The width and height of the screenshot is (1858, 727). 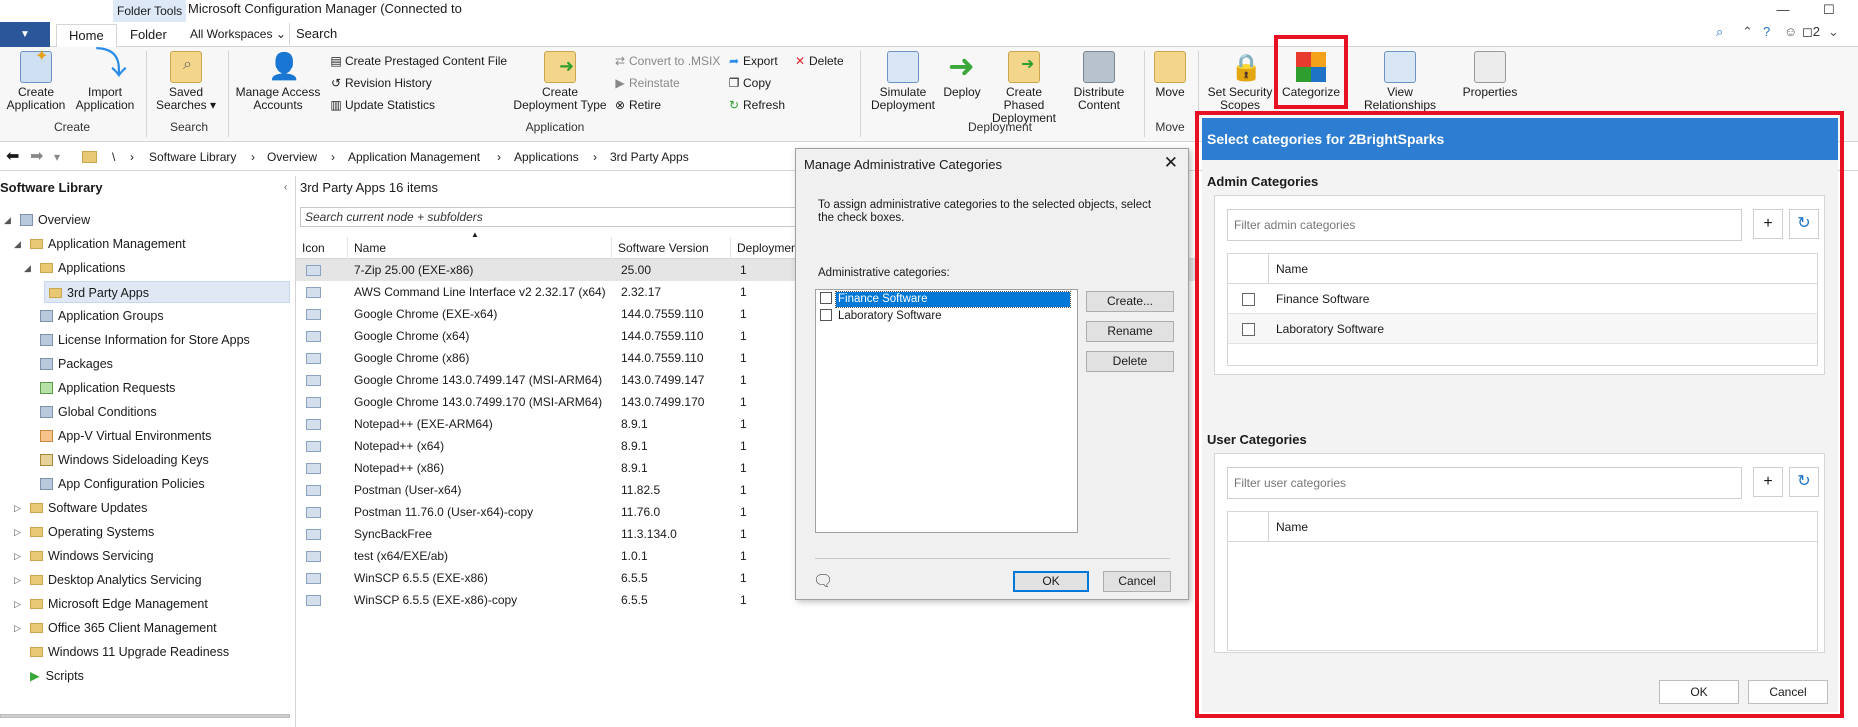 I want to click on refresh-button: ↻ Refresh, so click(x=756, y=105).